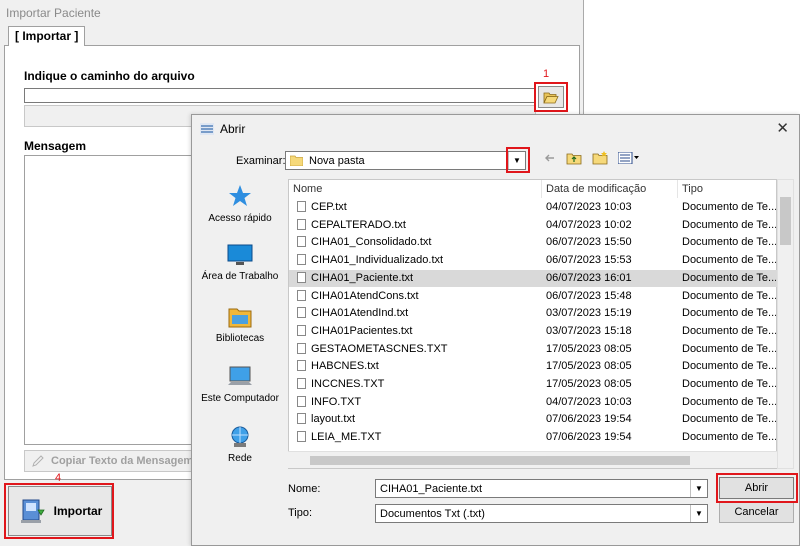 This screenshot has width=800, height=546. What do you see at coordinates (109, 76) in the screenshot?
I see `path-label: Indique o caminho do arquivo` at bounding box center [109, 76].